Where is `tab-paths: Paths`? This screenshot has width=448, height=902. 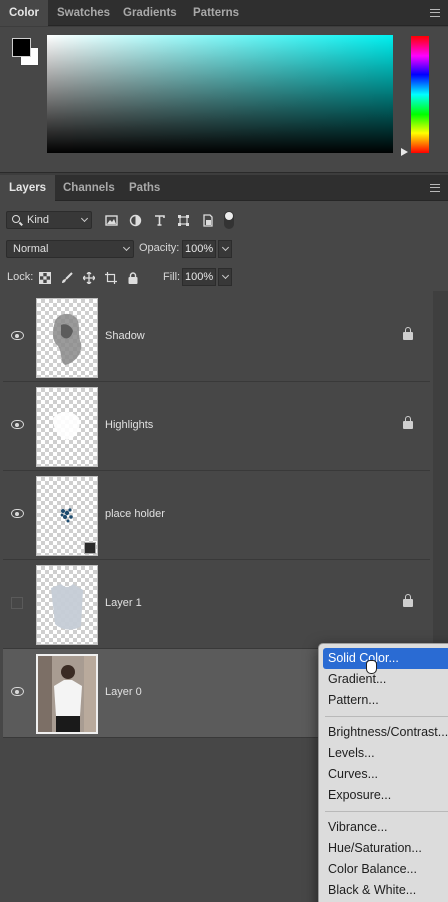 tab-paths: Paths is located at coordinates (144, 188).